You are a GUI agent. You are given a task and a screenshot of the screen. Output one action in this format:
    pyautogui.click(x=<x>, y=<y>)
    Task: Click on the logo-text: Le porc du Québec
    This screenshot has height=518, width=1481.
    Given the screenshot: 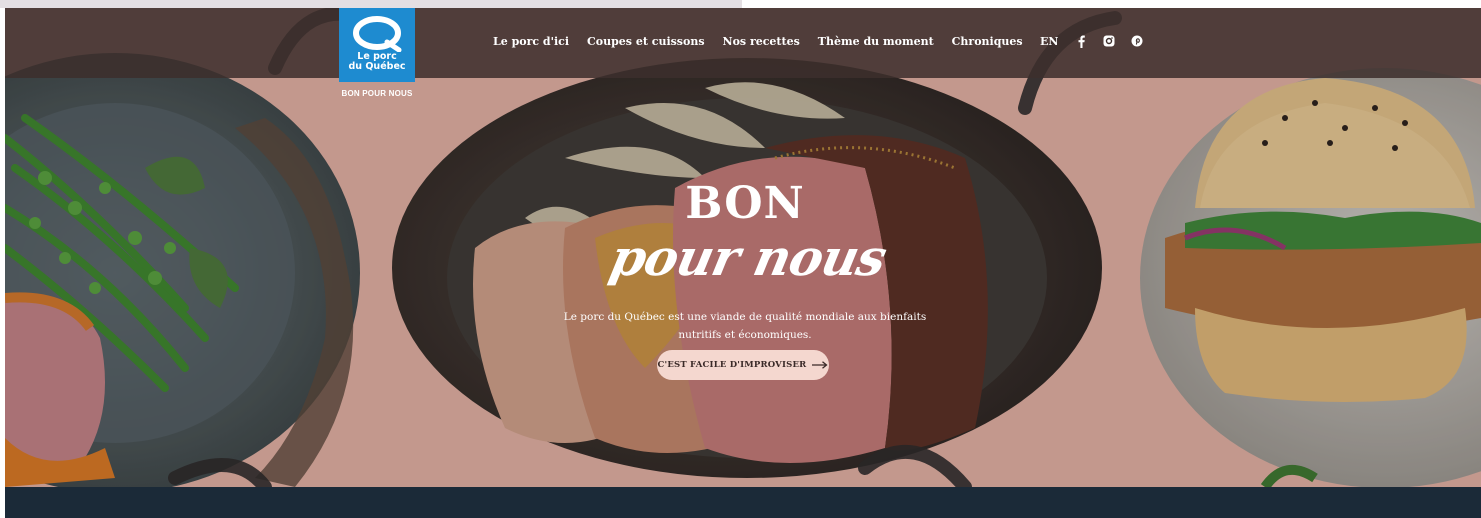 What is the action you would take?
    pyautogui.click(x=377, y=62)
    